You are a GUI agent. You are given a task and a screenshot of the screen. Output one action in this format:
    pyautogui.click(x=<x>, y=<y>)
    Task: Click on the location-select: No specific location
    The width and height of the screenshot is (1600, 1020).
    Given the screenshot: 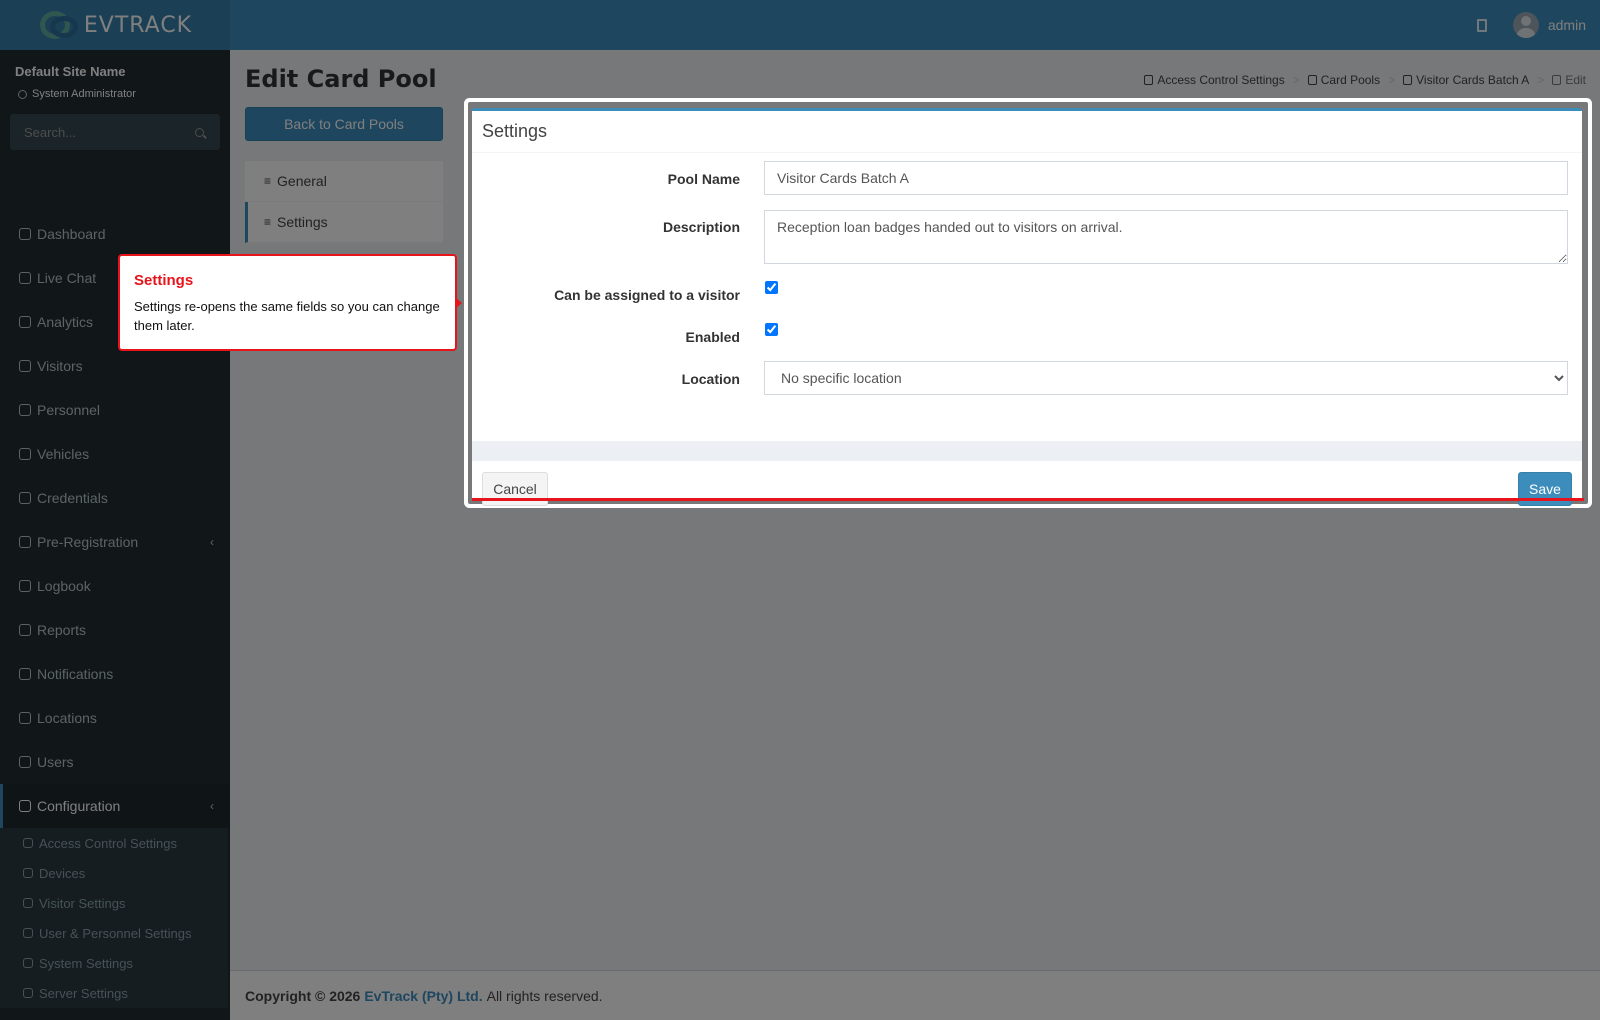 What is the action you would take?
    pyautogui.click(x=1166, y=378)
    